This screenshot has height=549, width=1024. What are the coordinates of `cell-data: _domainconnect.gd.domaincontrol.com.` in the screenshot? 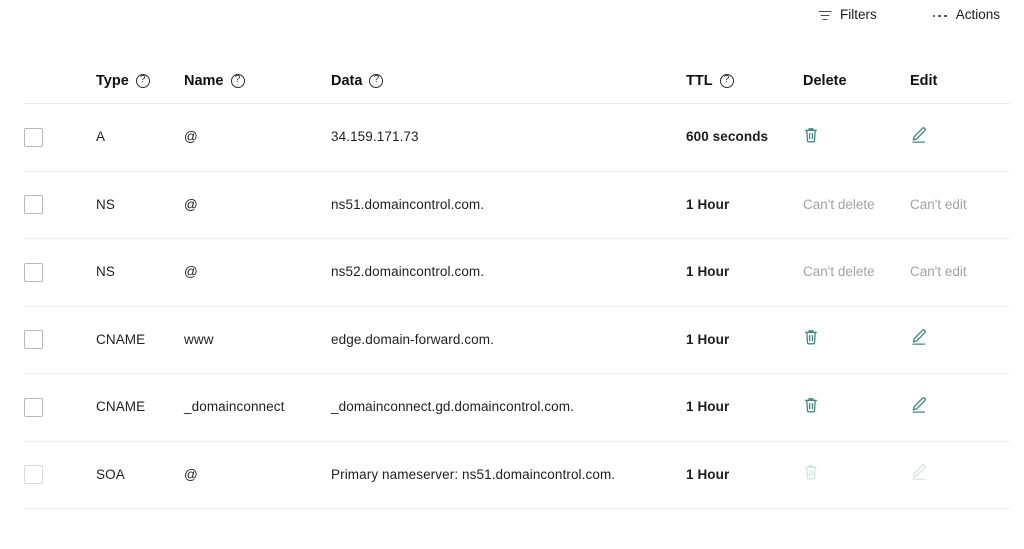 It's located at (508, 407).